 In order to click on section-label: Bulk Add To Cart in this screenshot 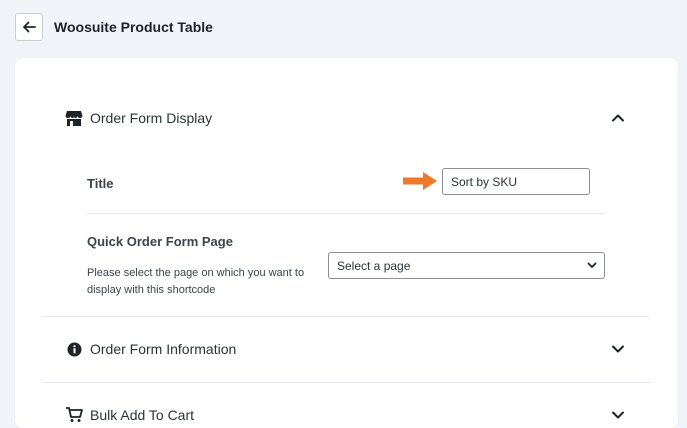, I will do `click(142, 415)`.